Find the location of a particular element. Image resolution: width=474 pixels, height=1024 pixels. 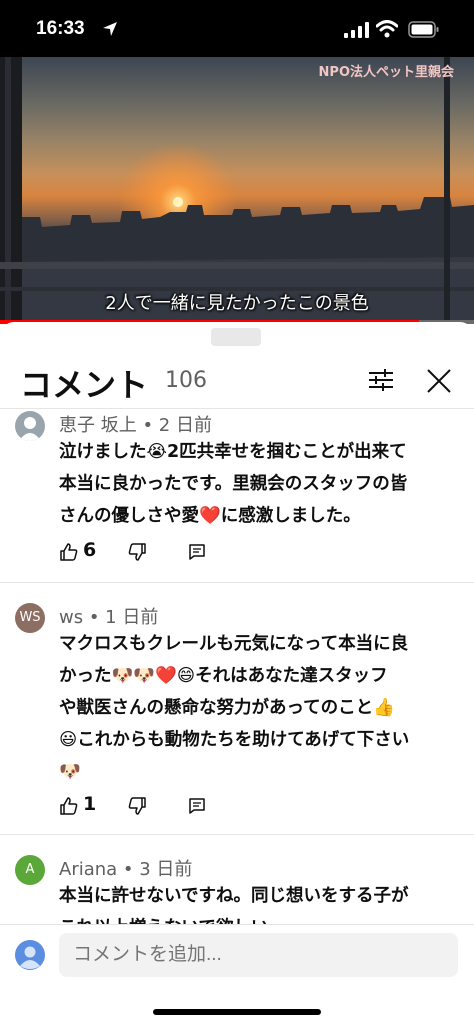

comment-line: 本当に許せないですね。同じ想いをする子が is located at coordinates (234, 896).